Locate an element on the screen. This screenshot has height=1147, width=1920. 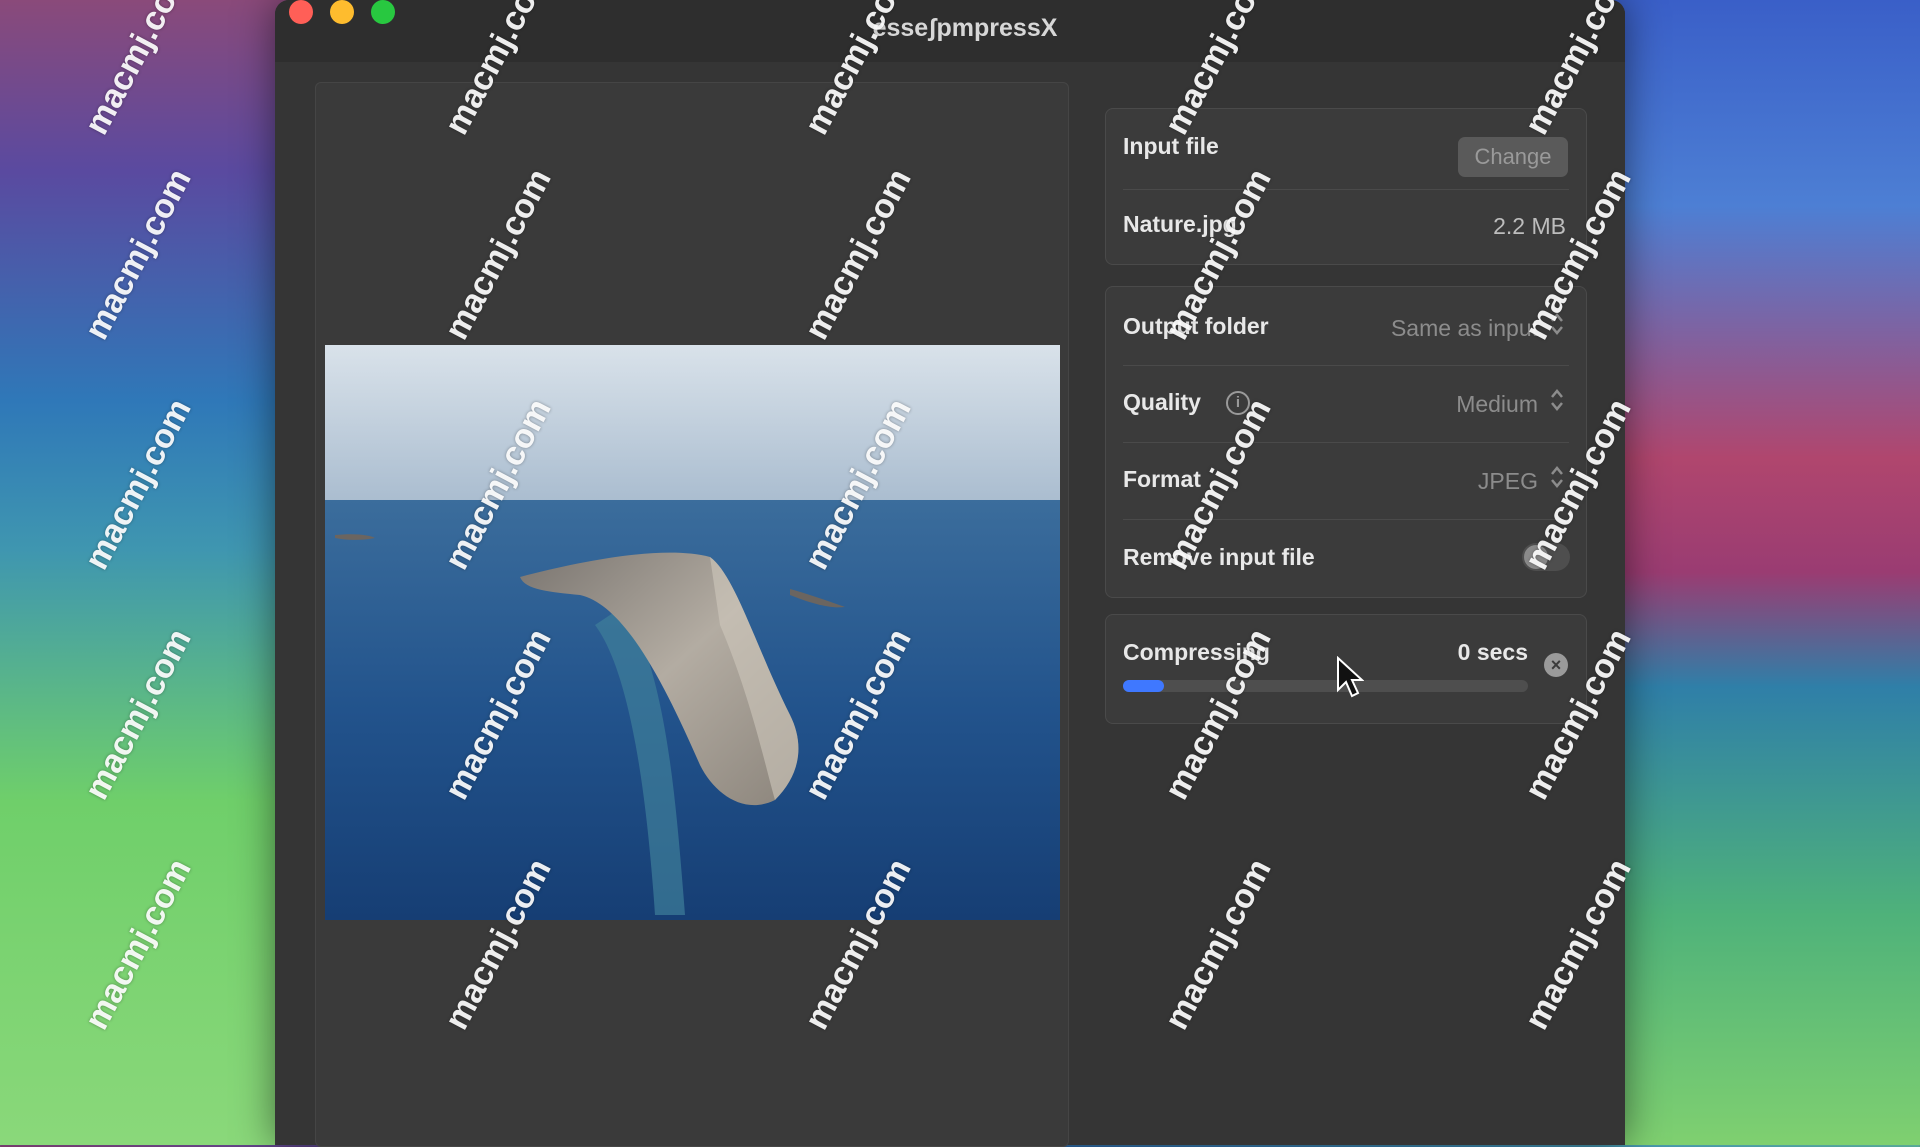
output-folder-select: Same as input is located at coordinates (1464, 328).